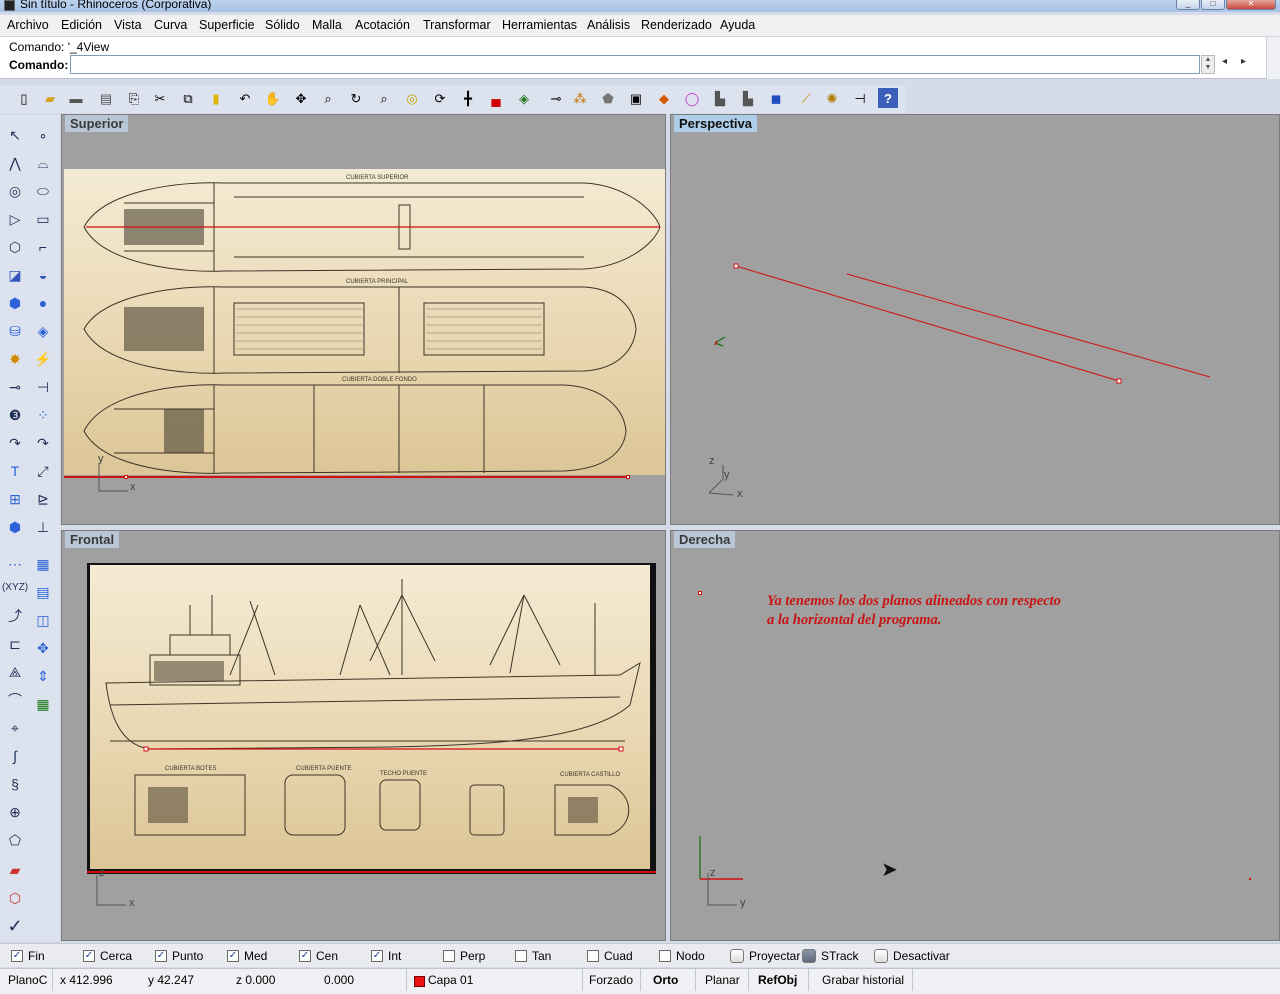 The height and width of the screenshot is (994, 1280). What do you see at coordinates (43, 415) in the screenshot?
I see `offset-icon: ⁘` at bounding box center [43, 415].